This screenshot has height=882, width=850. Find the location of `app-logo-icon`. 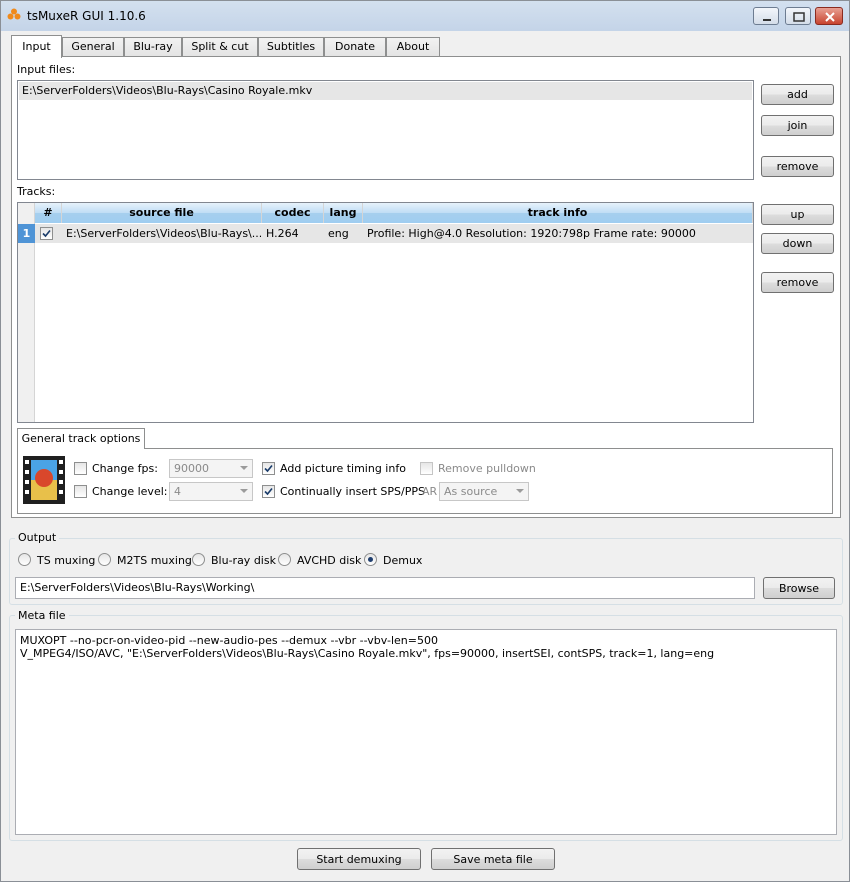

app-logo-icon is located at coordinates (14, 14).